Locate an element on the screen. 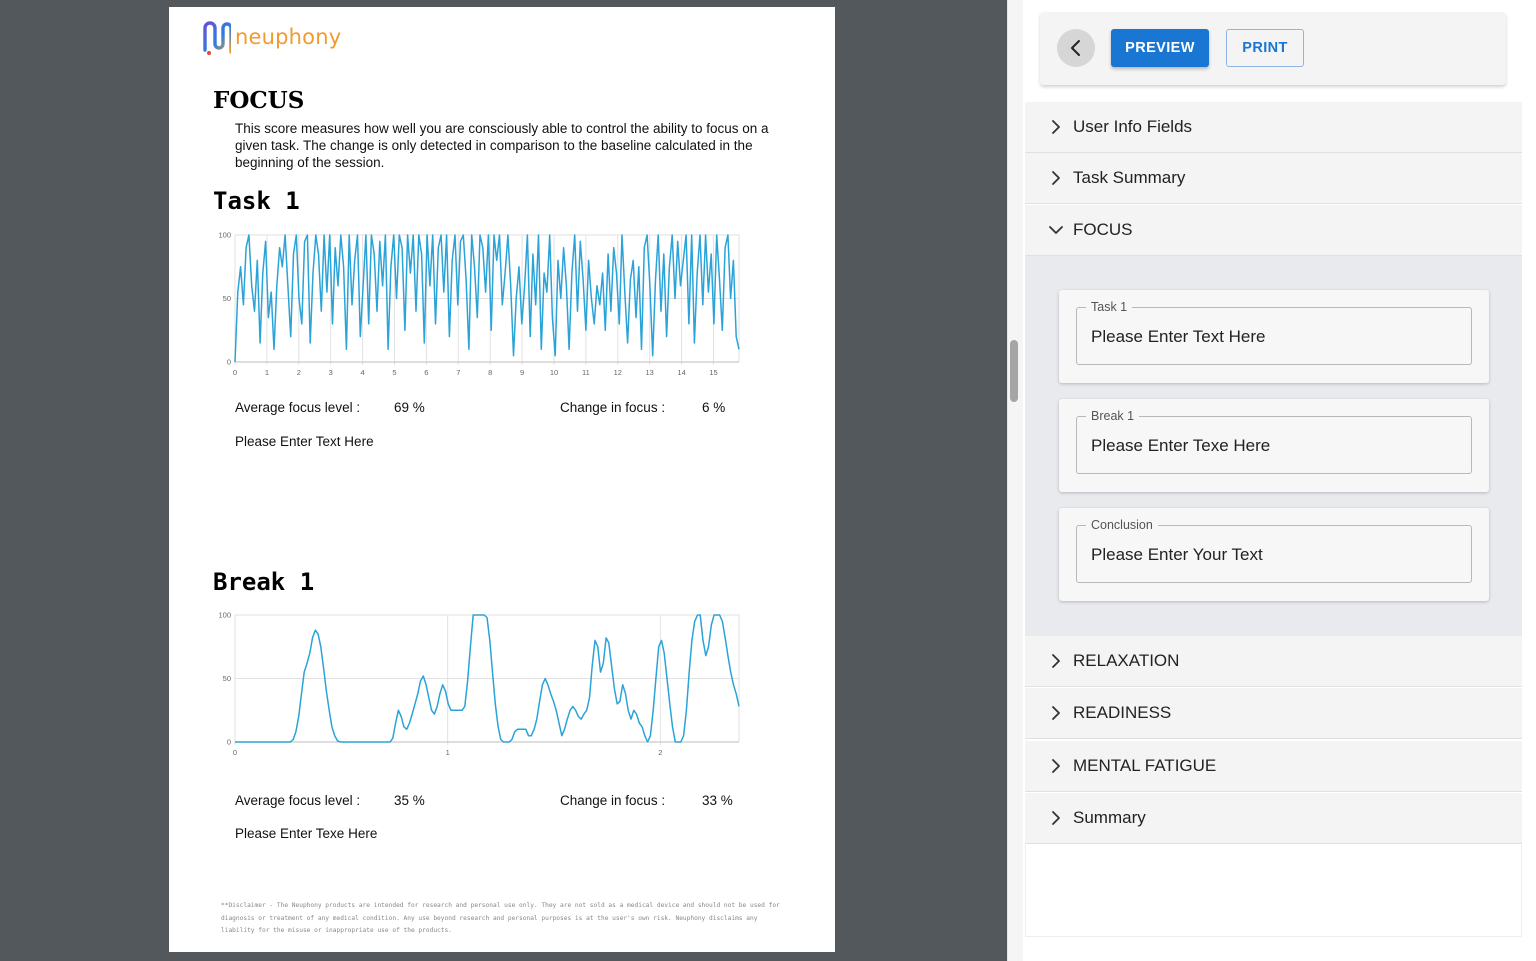 The height and width of the screenshot is (961, 1536). task-1-input: Task 1 Please Enter Text Here is located at coordinates (1274, 332).